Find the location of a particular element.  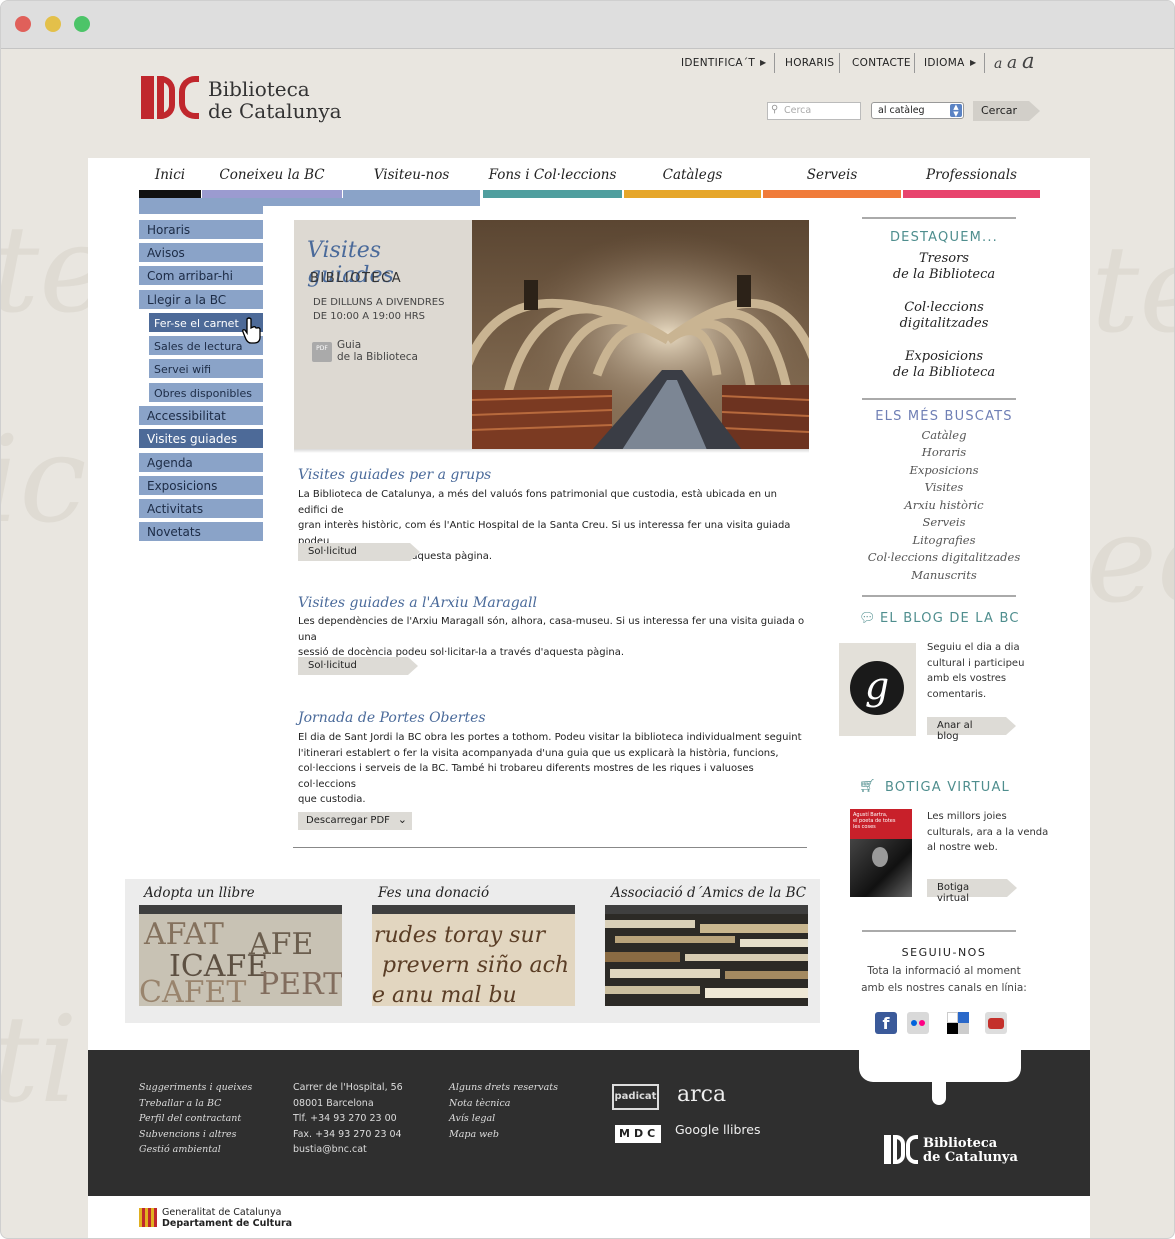

featured-digital-collections-link: Col·leccions digitalitzades is located at coordinates (944, 316).